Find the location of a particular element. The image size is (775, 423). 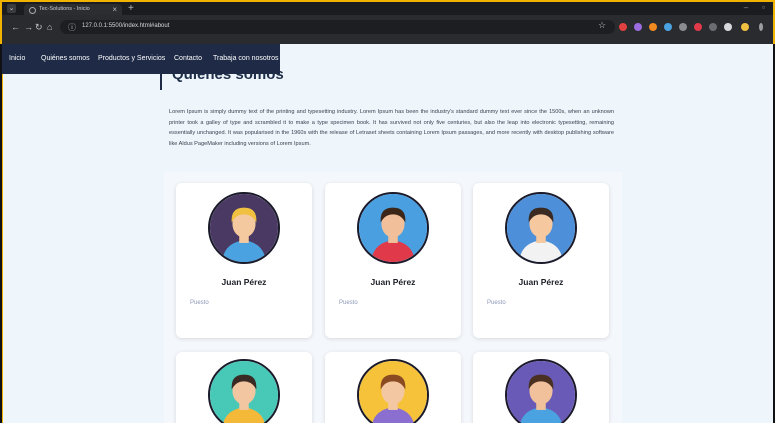

bookmark-star-icon: ☆ is located at coordinates (602, 25).